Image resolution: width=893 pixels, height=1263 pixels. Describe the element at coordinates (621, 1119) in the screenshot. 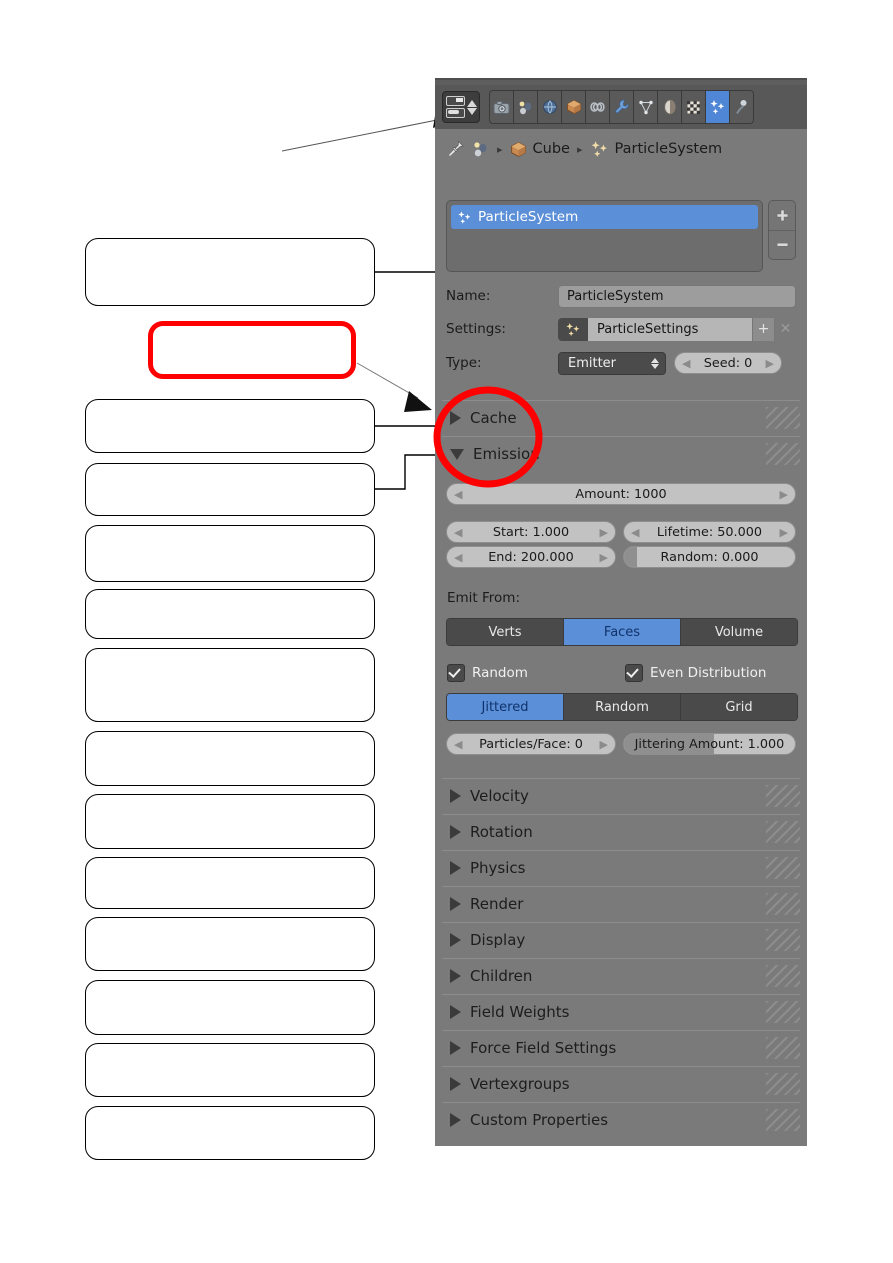

I see `section-header-custom-properties: Custom Properties` at that location.